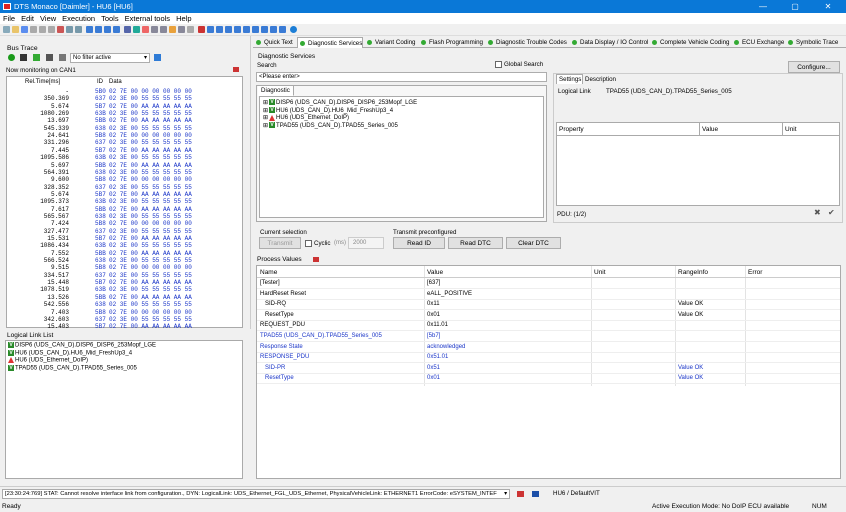 Image resolution: width=846 pixels, height=512 pixels. Describe the element at coordinates (255, 29) in the screenshot. I see `tool7-icon` at that location.